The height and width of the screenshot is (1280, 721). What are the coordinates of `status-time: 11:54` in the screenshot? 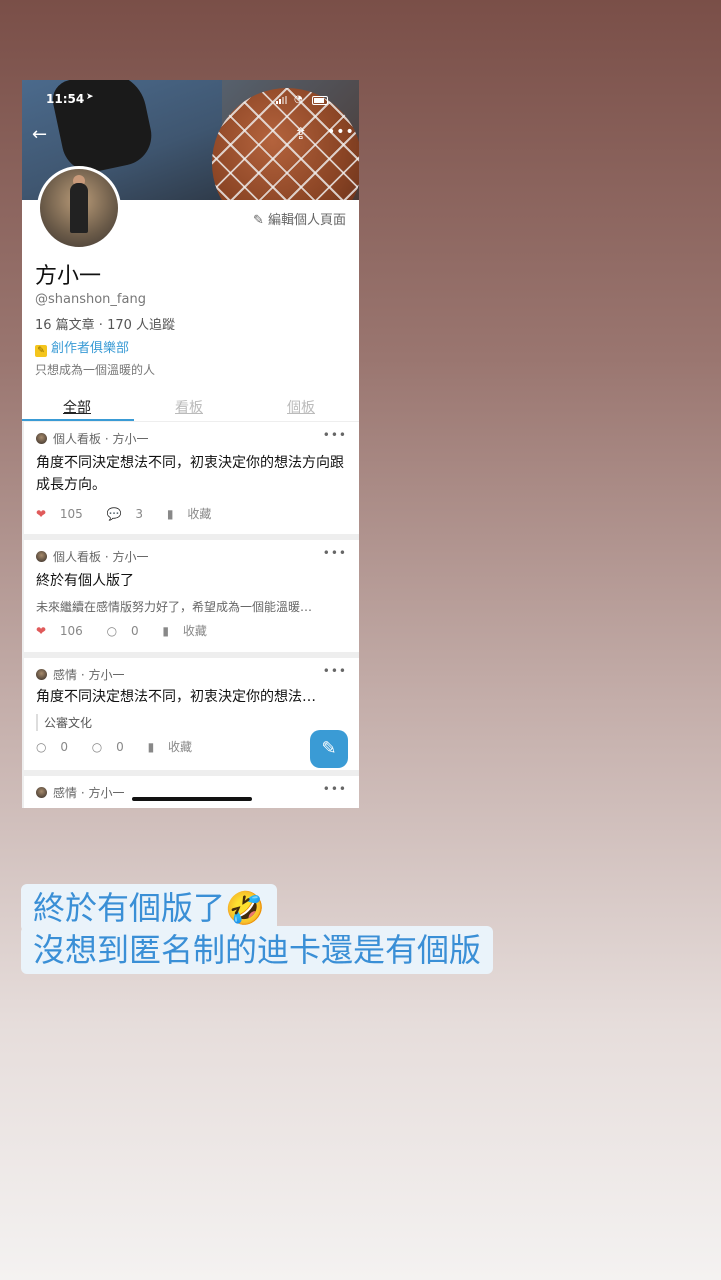 It's located at (65, 99).